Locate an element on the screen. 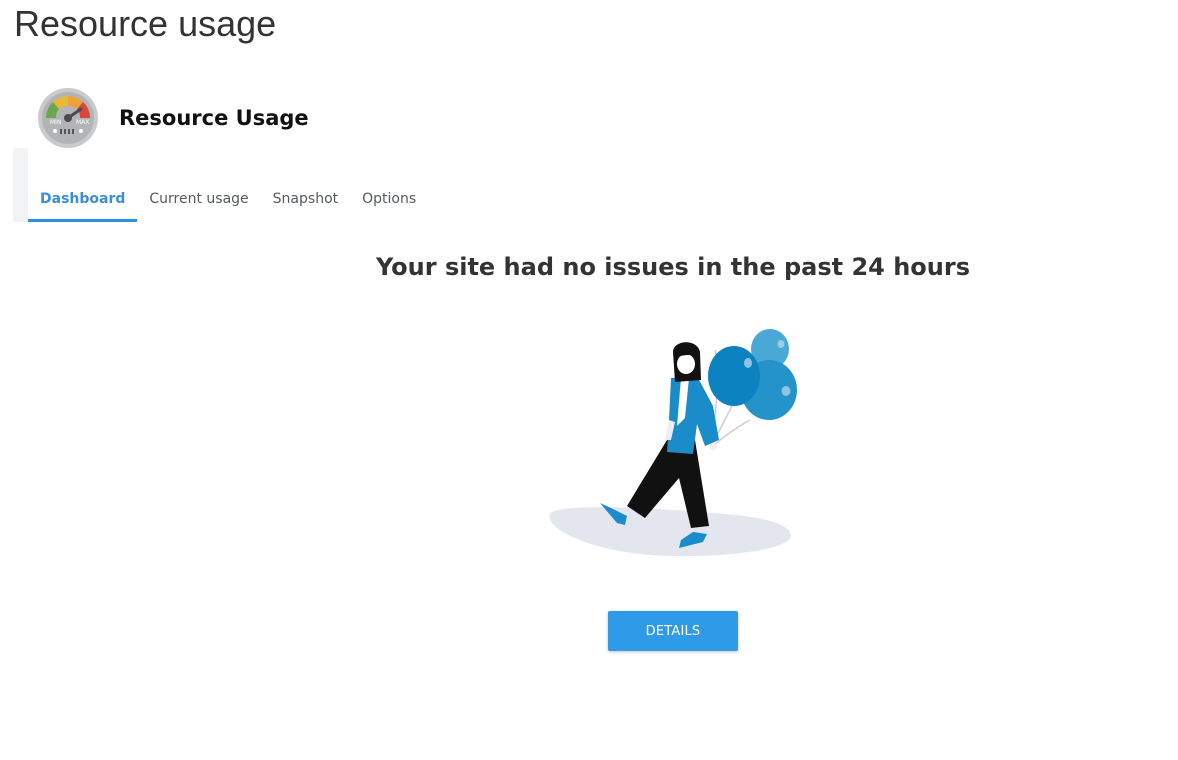 The width and height of the screenshot is (1178, 760). page-title: Resource usage is located at coordinates (145, 23).